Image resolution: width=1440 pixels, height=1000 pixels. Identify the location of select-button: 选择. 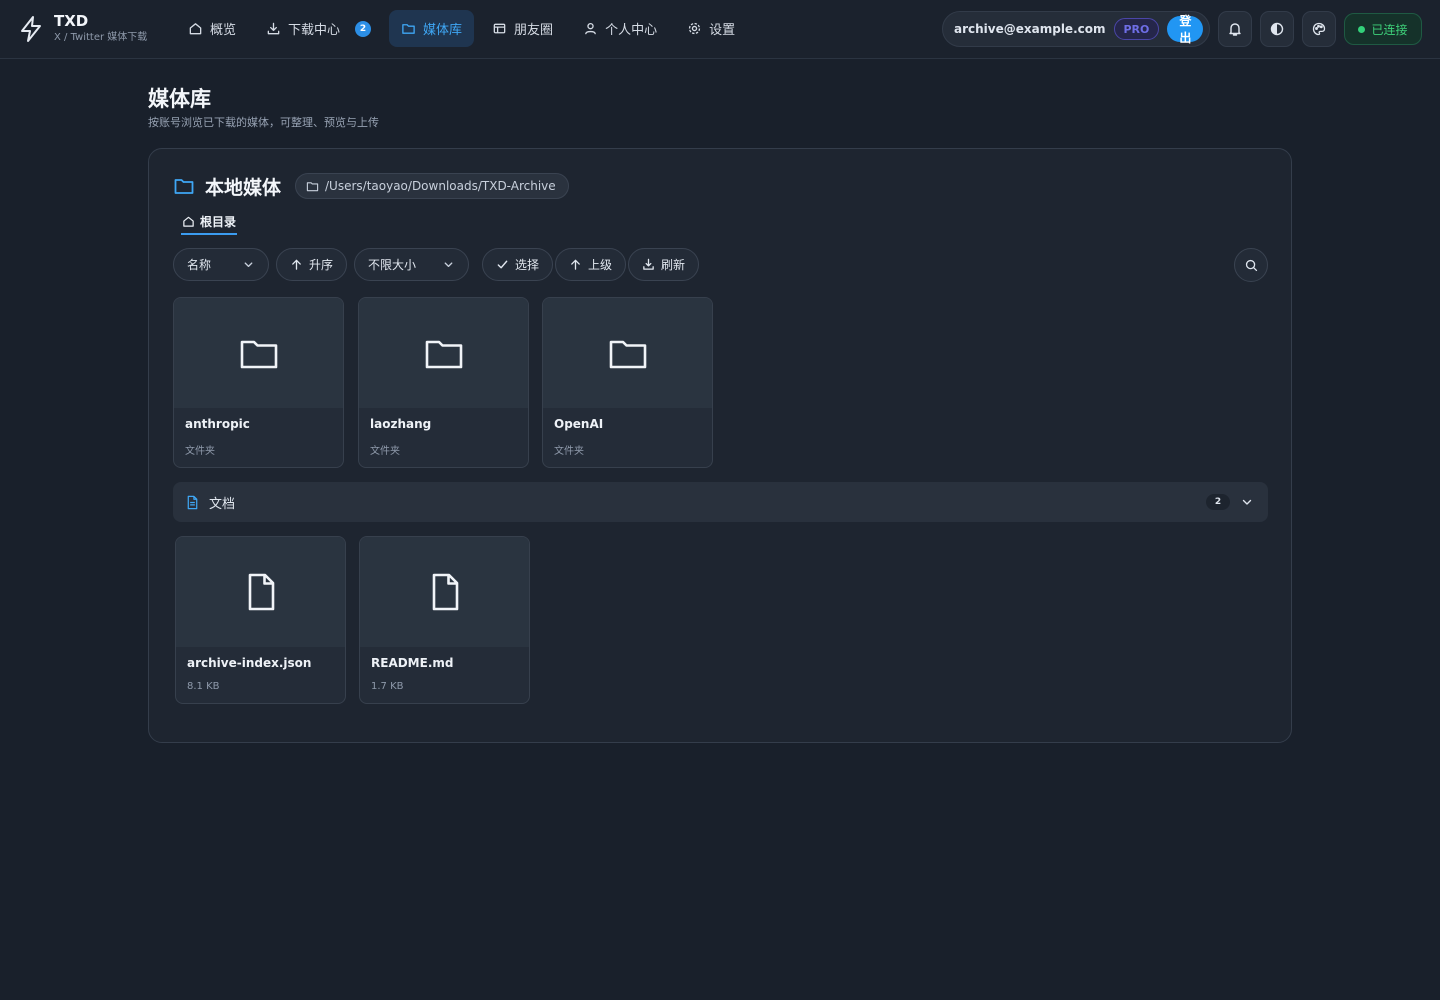
(518, 264).